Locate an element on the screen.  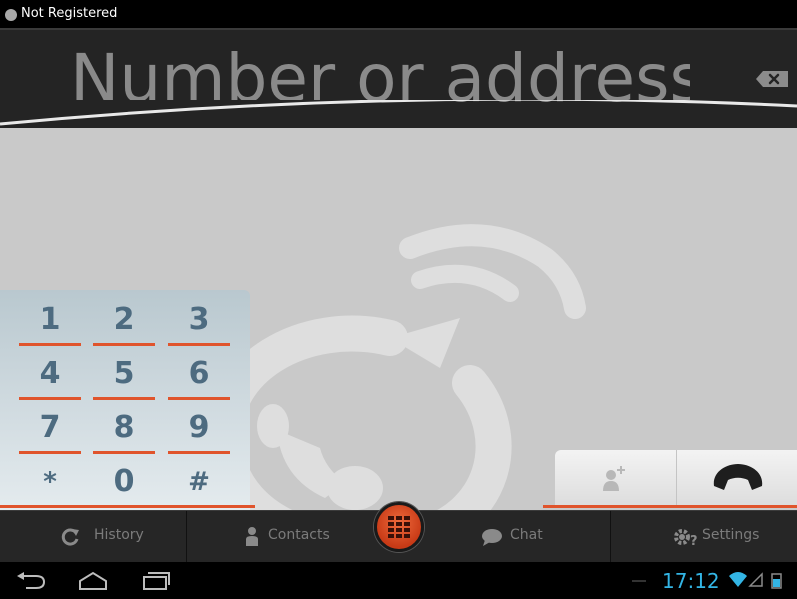
phone-icon is located at coordinates (738, 477).